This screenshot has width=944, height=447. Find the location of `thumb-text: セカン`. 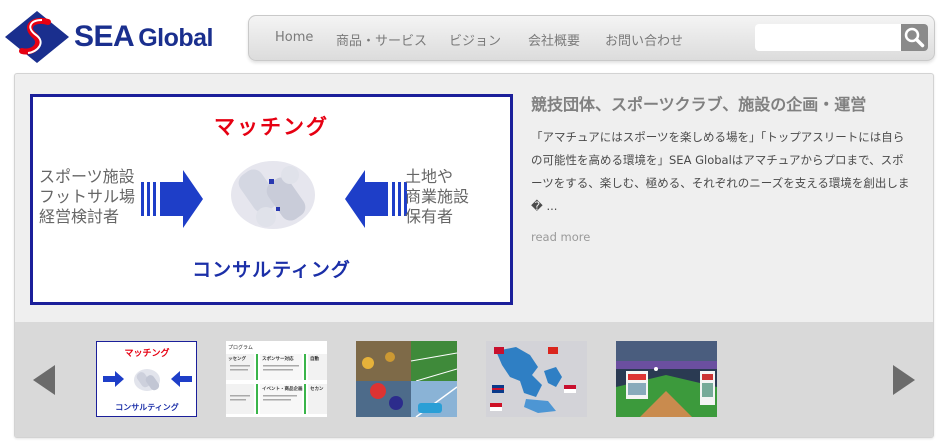

thumb-text: セカン is located at coordinates (317, 388).